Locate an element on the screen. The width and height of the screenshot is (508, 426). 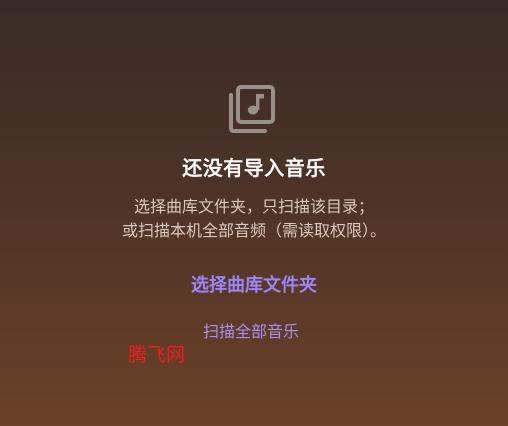
empty-state-description-line-2: 或扫描本机全部音频（需读取权限）。 is located at coordinates (253, 230).